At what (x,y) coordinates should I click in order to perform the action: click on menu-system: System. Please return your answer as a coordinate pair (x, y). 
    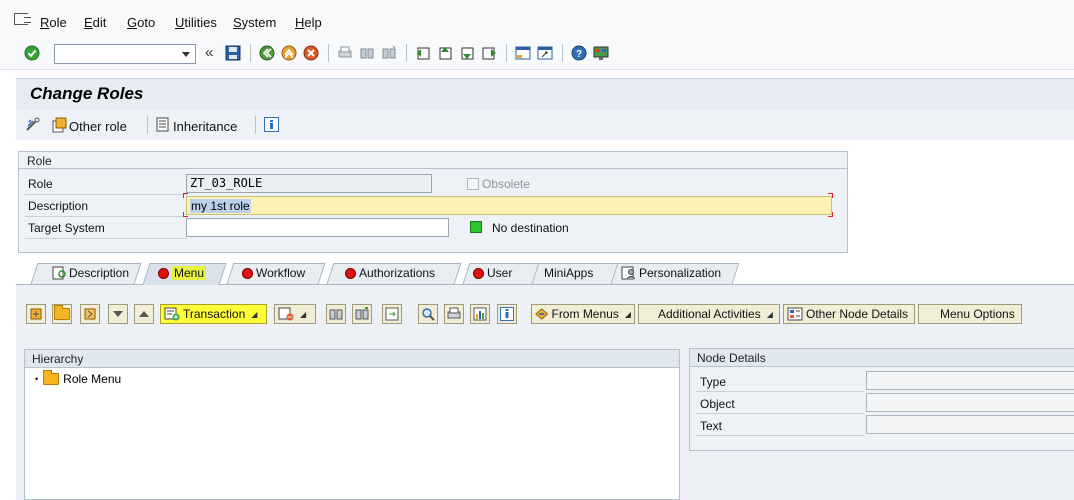
    Looking at the image, I should click on (254, 22).